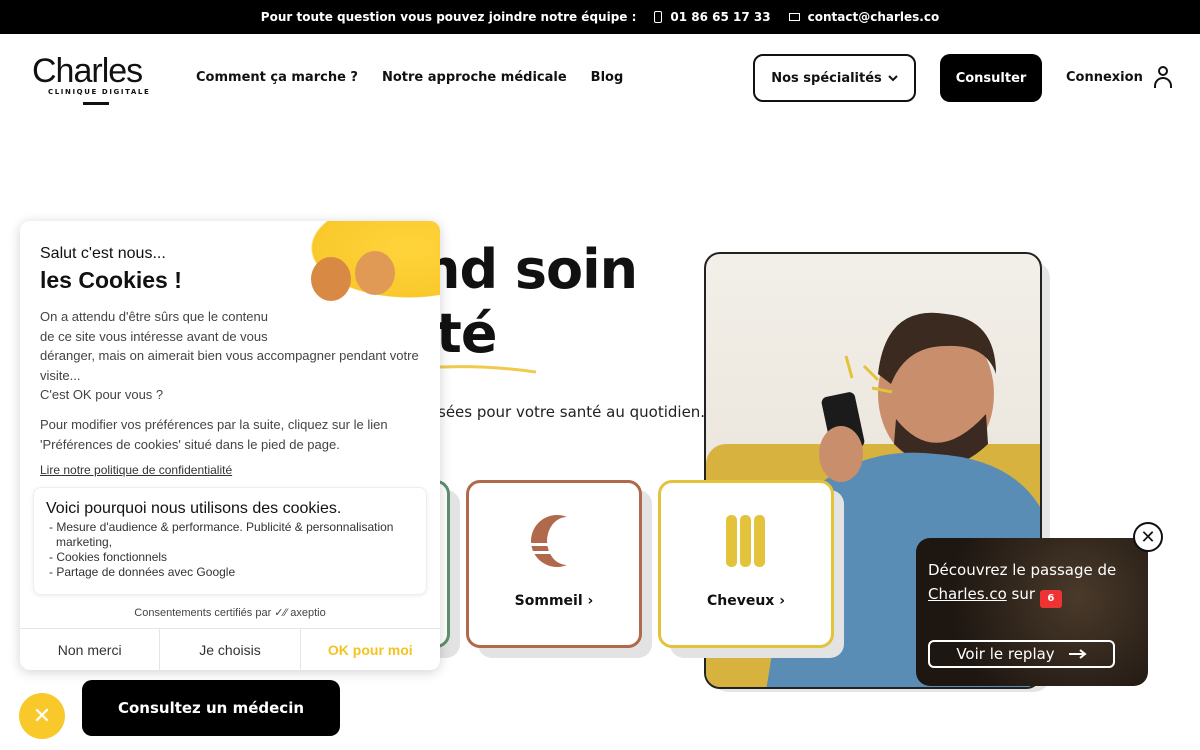 The image size is (1200, 750). Describe the element at coordinates (87, 71) in the screenshot. I see `logo-word: Charles` at that location.